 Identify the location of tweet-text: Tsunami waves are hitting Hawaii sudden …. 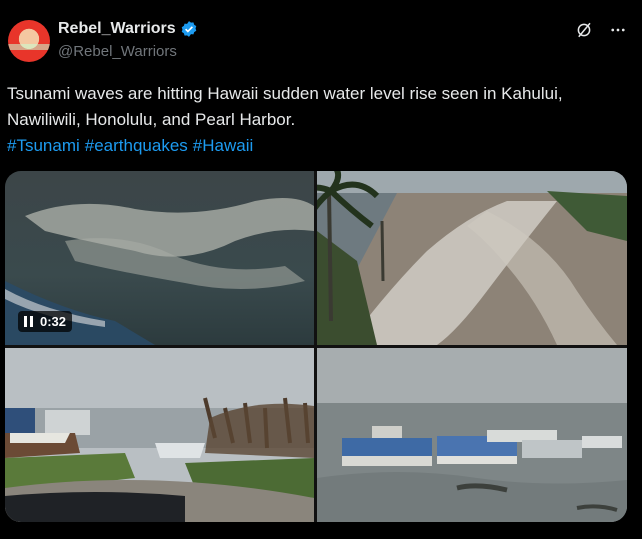
(285, 106).